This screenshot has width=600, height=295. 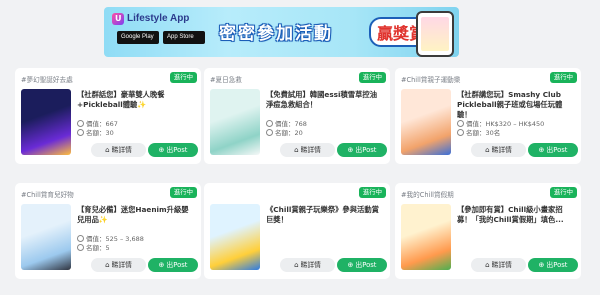 What do you see at coordinates (430, 79) in the screenshot?
I see `card-hashtag: #Chill賞親子運動樂` at bounding box center [430, 79].